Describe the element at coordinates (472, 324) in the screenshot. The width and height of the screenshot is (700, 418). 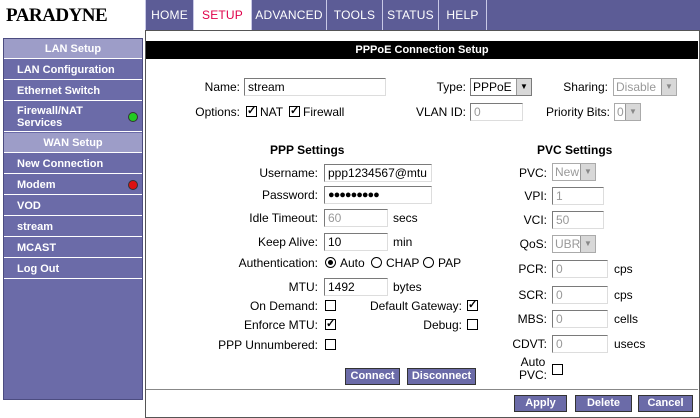
I see `debug-checkbox` at that location.